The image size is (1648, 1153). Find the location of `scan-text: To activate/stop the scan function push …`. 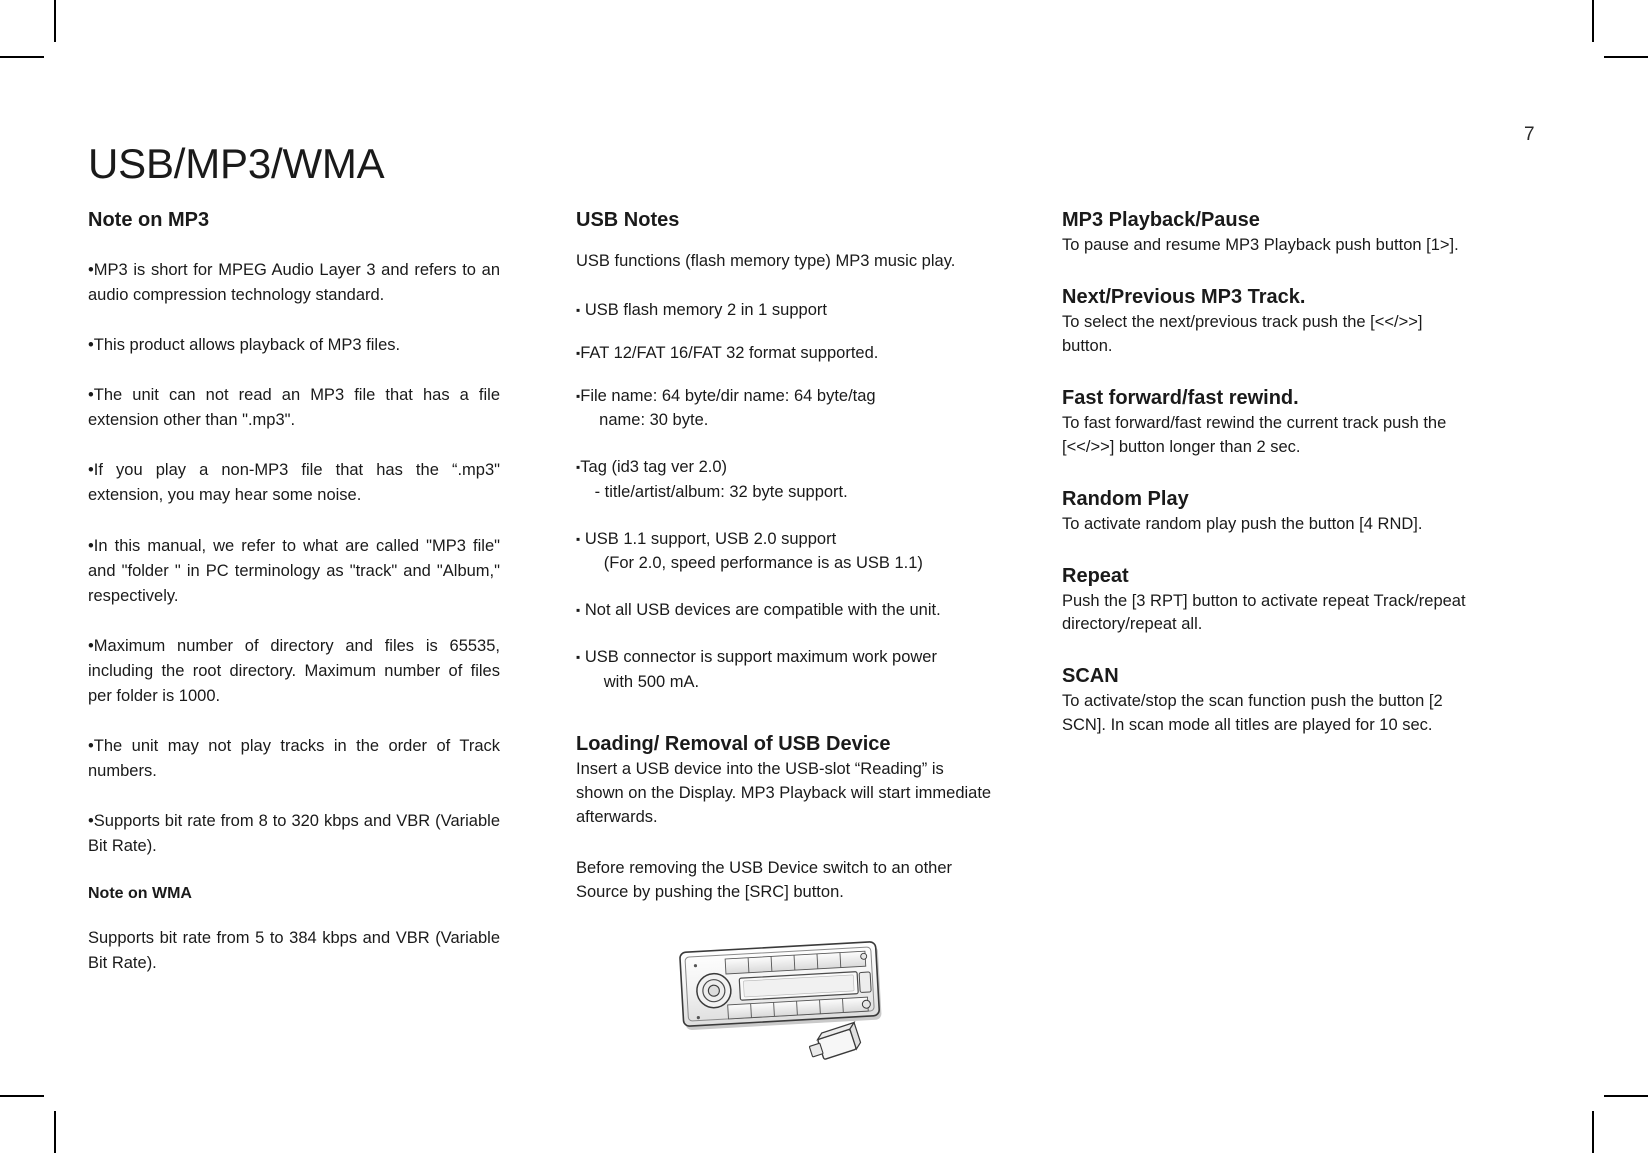

scan-text: To activate/stop the scan function push … is located at coordinates (1252, 713).